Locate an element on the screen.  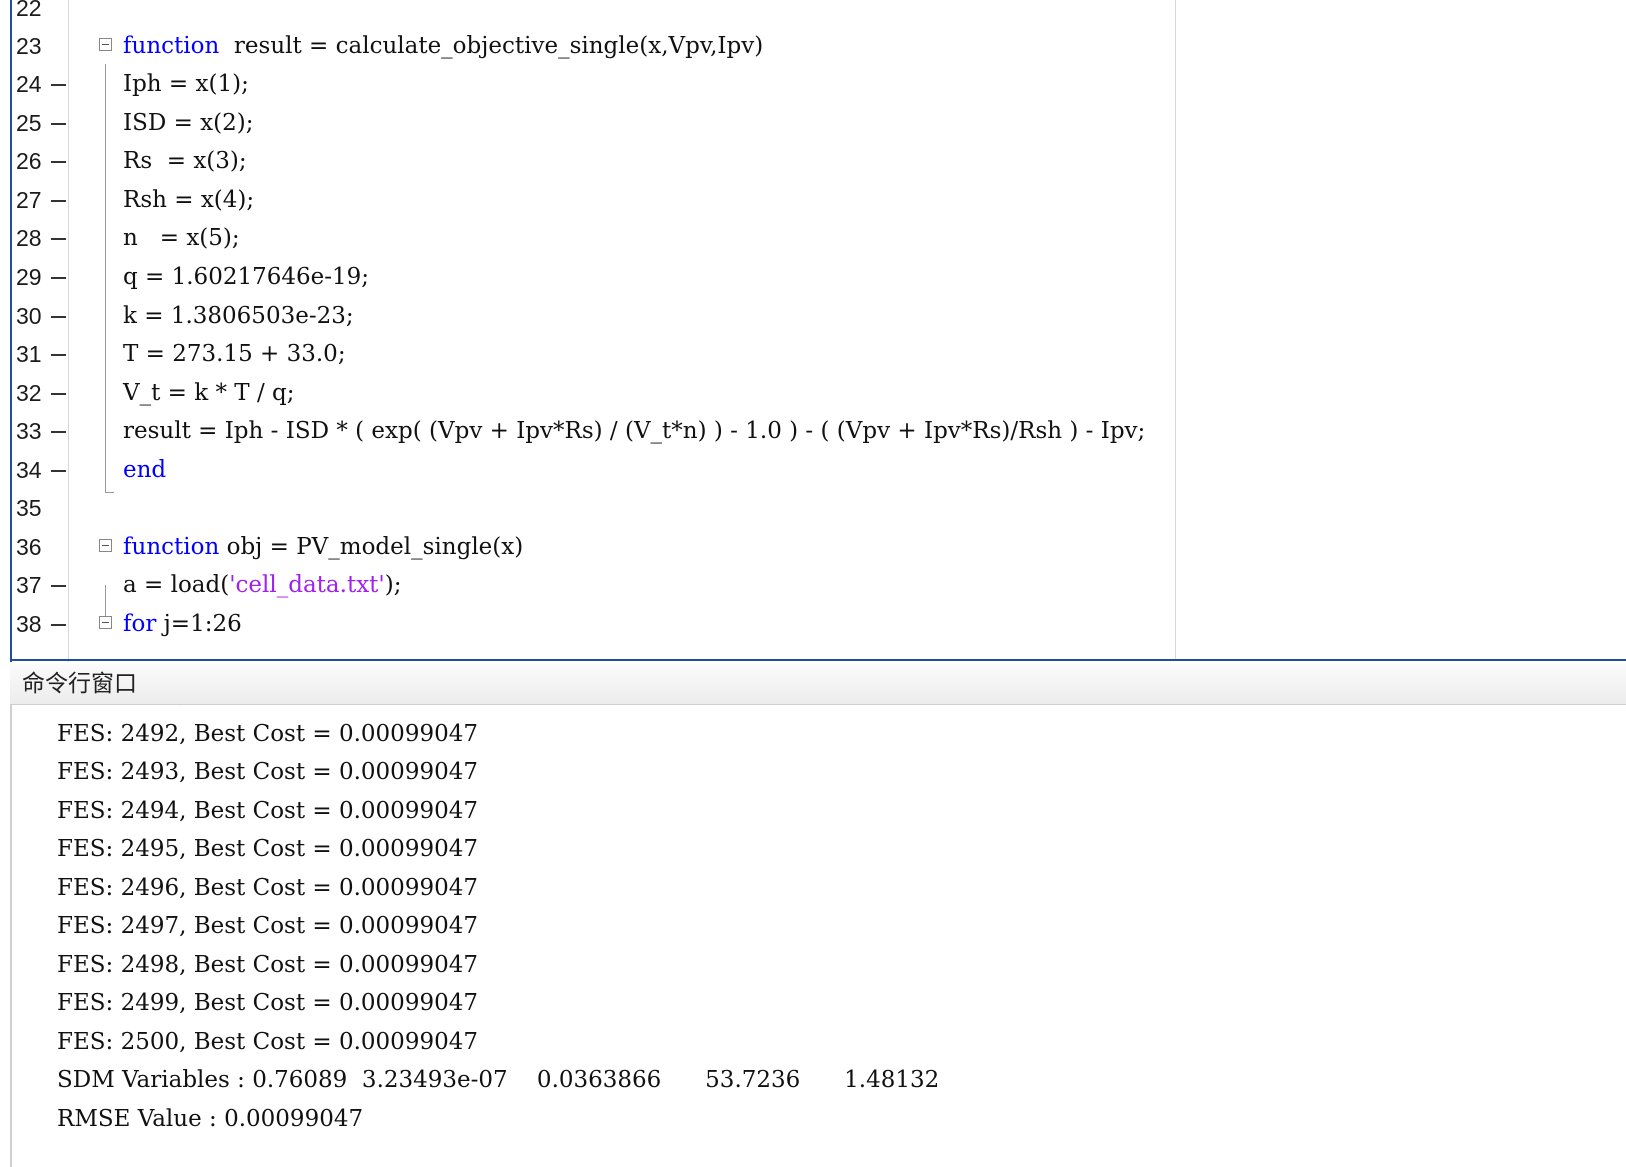
code-text: function obj = PV_model_single(x) is located at coordinates (323, 547).